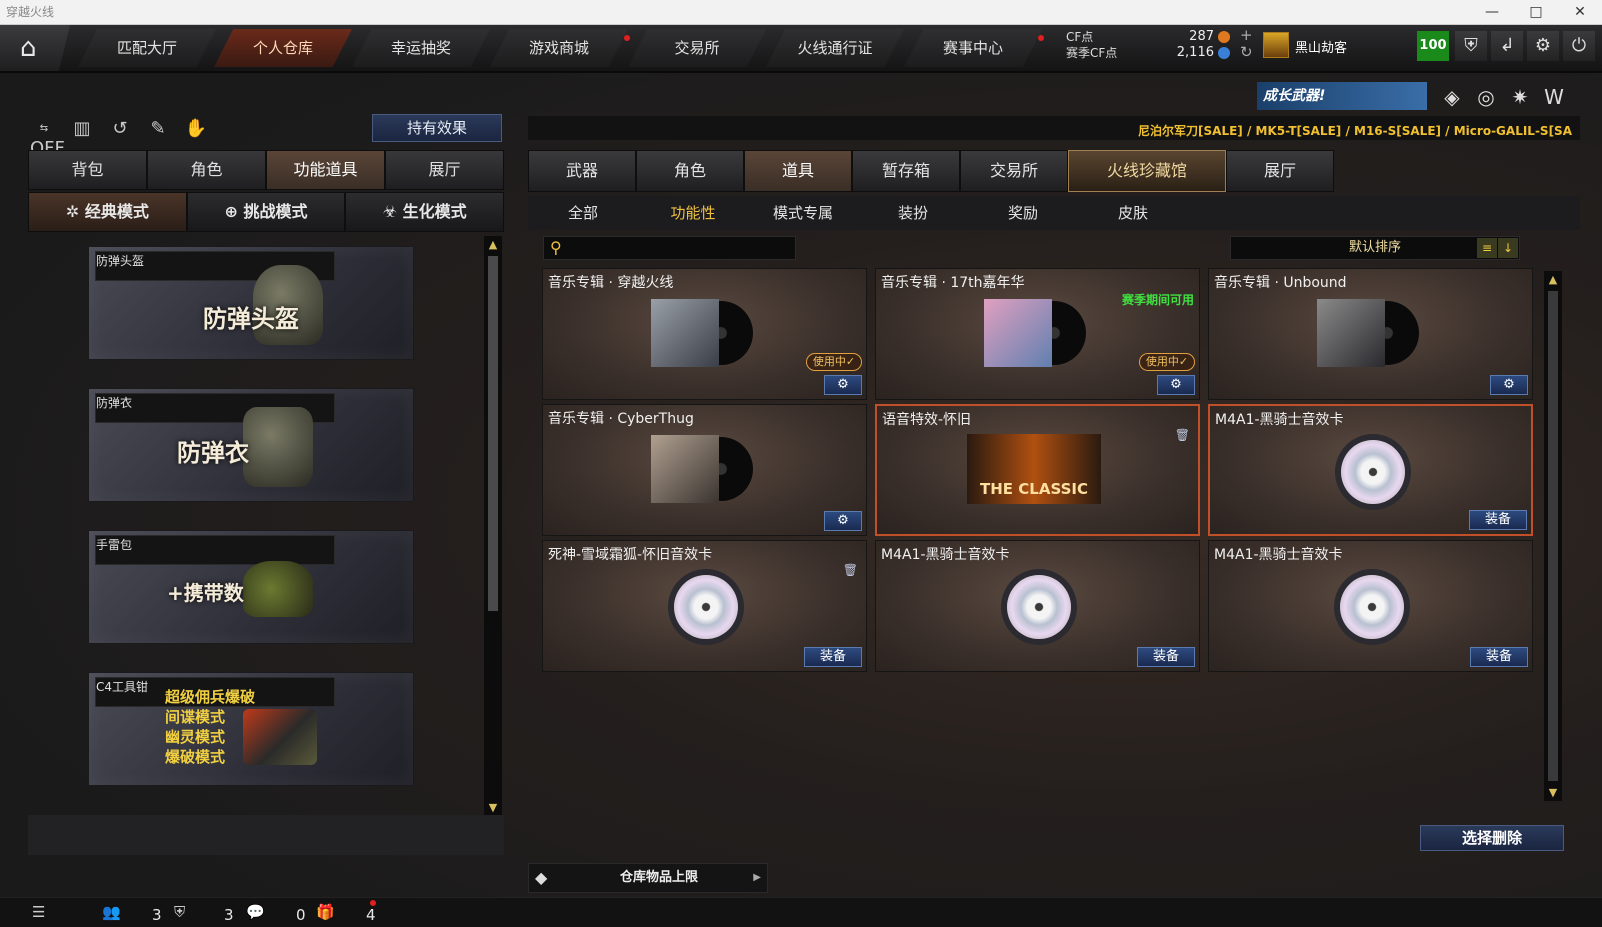  What do you see at coordinates (648, 878) in the screenshot?
I see `capacity-bar: ◆ 仓库物品上限 ▶` at bounding box center [648, 878].